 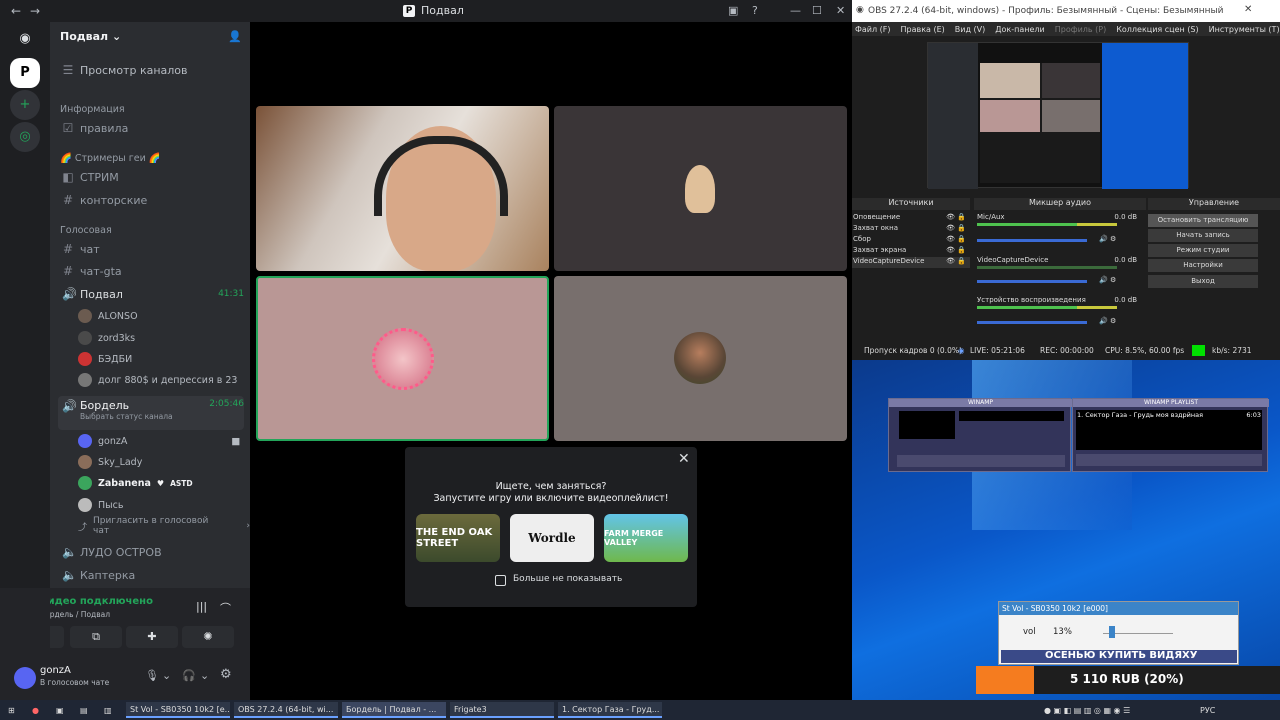 I want to click on dont-show-label: Больше не показывать, so click(x=567, y=579).